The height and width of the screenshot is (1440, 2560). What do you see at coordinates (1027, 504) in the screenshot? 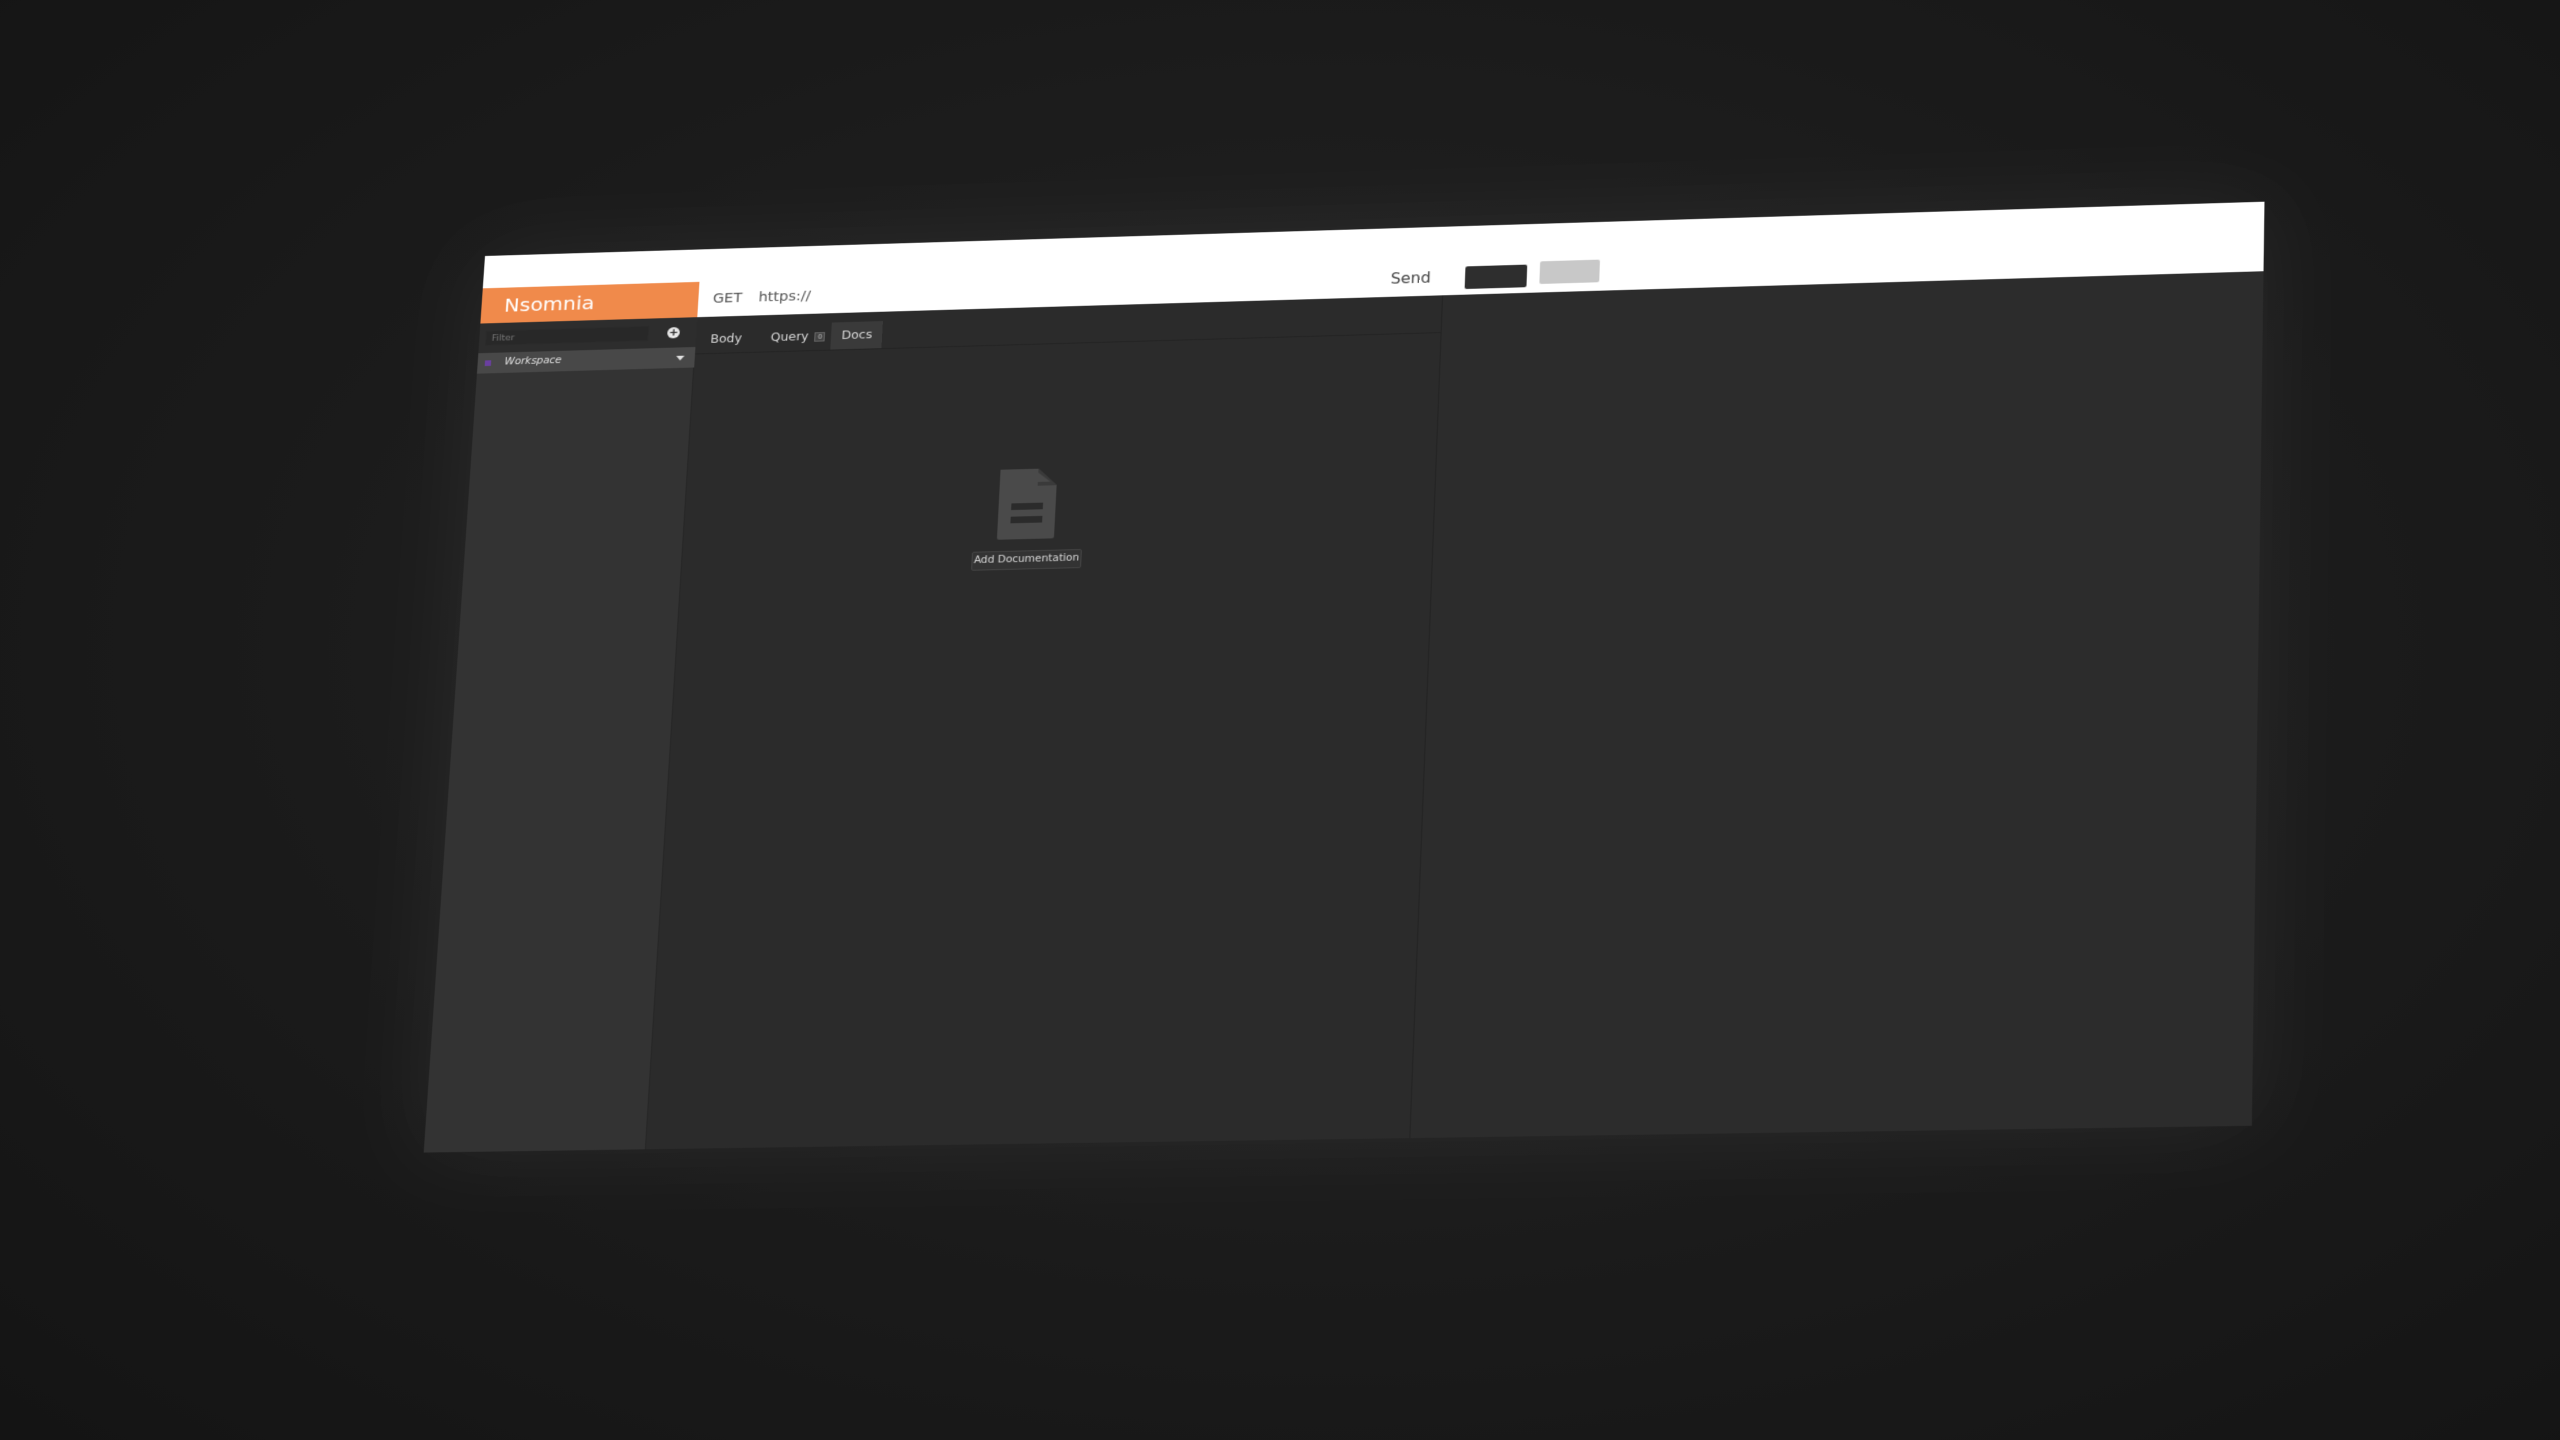
I see `document-icon` at bounding box center [1027, 504].